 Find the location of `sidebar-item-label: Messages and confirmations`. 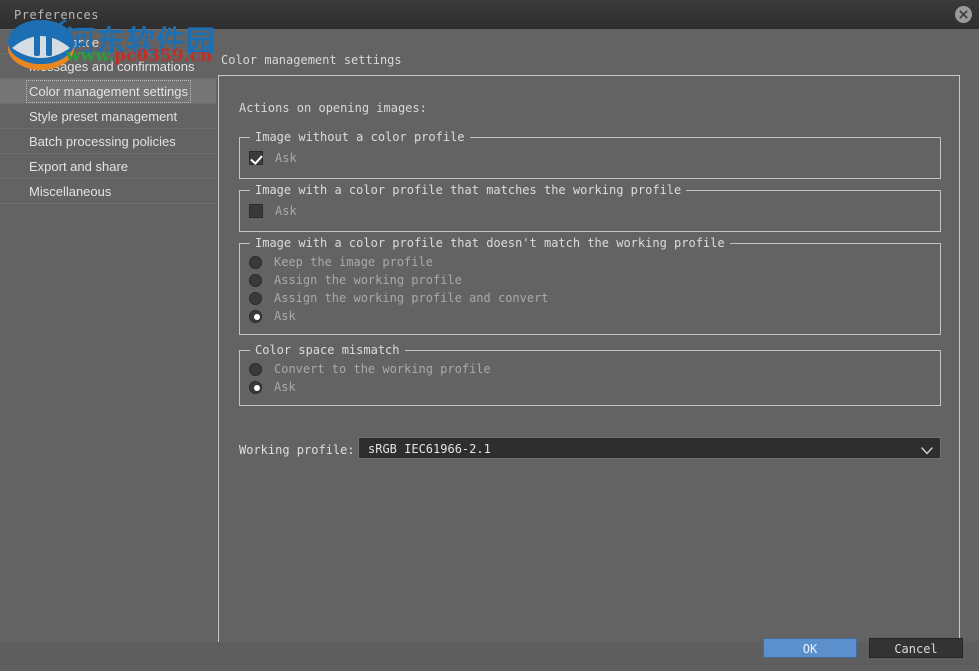

sidebar-item-label: Messages and confirmations is located at coordinates (112, 66).